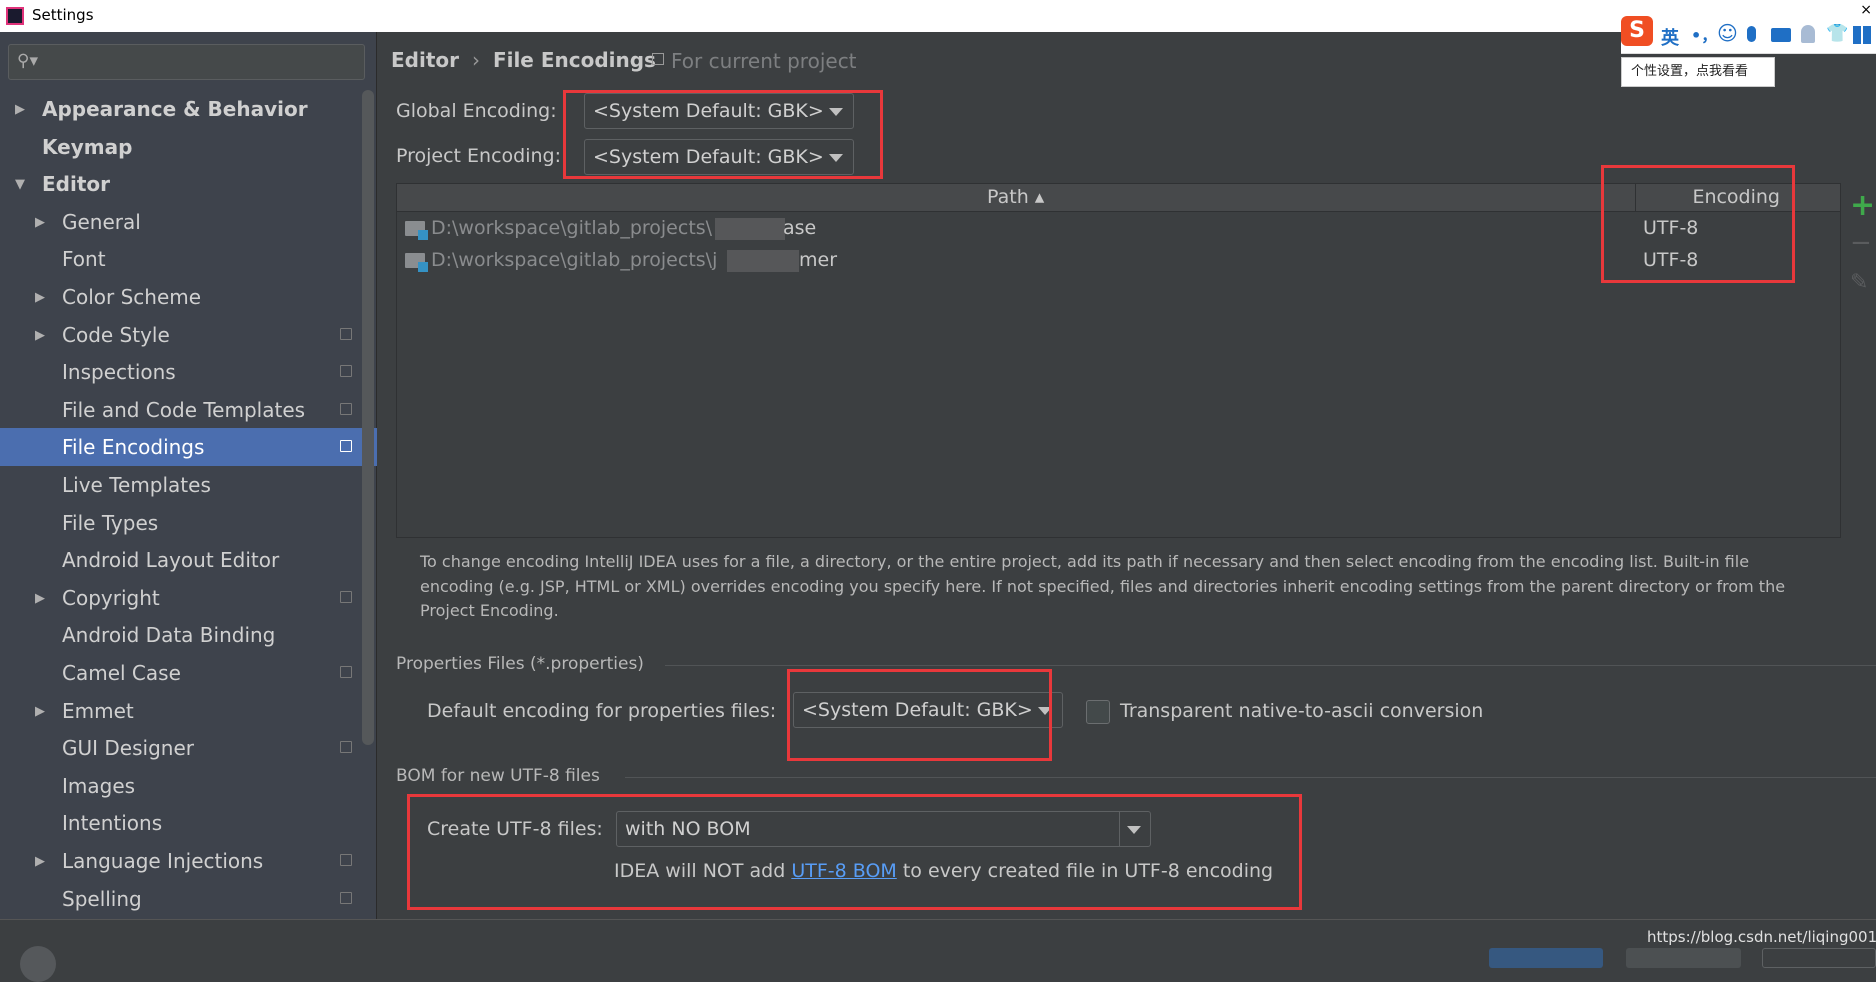 The image size is (1876, 982). What do you see at coordinates (188, 823) in the screenshot?
I see `sidebar-item-intentions: Intentions` at bounding box center [188, 823].